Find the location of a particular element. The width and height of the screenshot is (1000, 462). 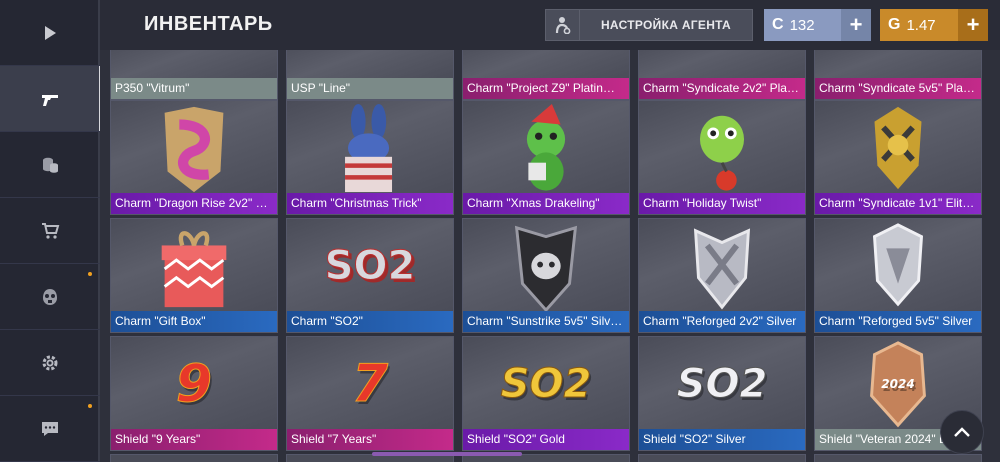

item-name: Shield "SO2" Gold is located at coordinates (546, 439).